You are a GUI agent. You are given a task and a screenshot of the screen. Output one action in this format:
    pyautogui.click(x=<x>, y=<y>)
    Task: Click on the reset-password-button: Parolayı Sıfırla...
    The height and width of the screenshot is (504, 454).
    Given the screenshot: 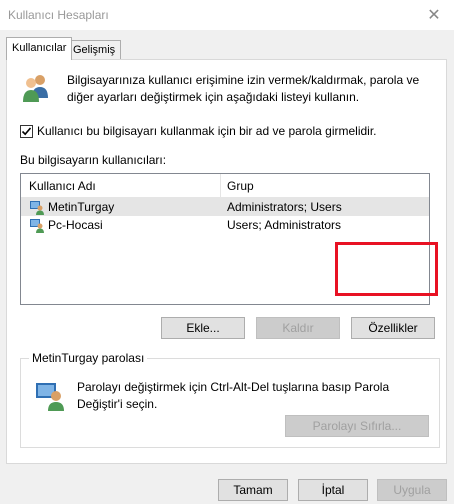 What is the action you would take?
    pyautogui.click(x=357, y=426)
    